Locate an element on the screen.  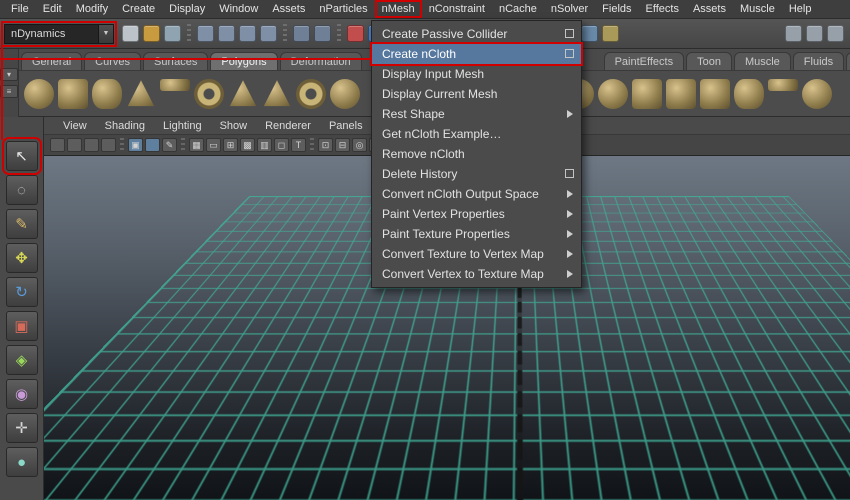
isolate-select-icon: ◎ is located at coordinates (359, 145).